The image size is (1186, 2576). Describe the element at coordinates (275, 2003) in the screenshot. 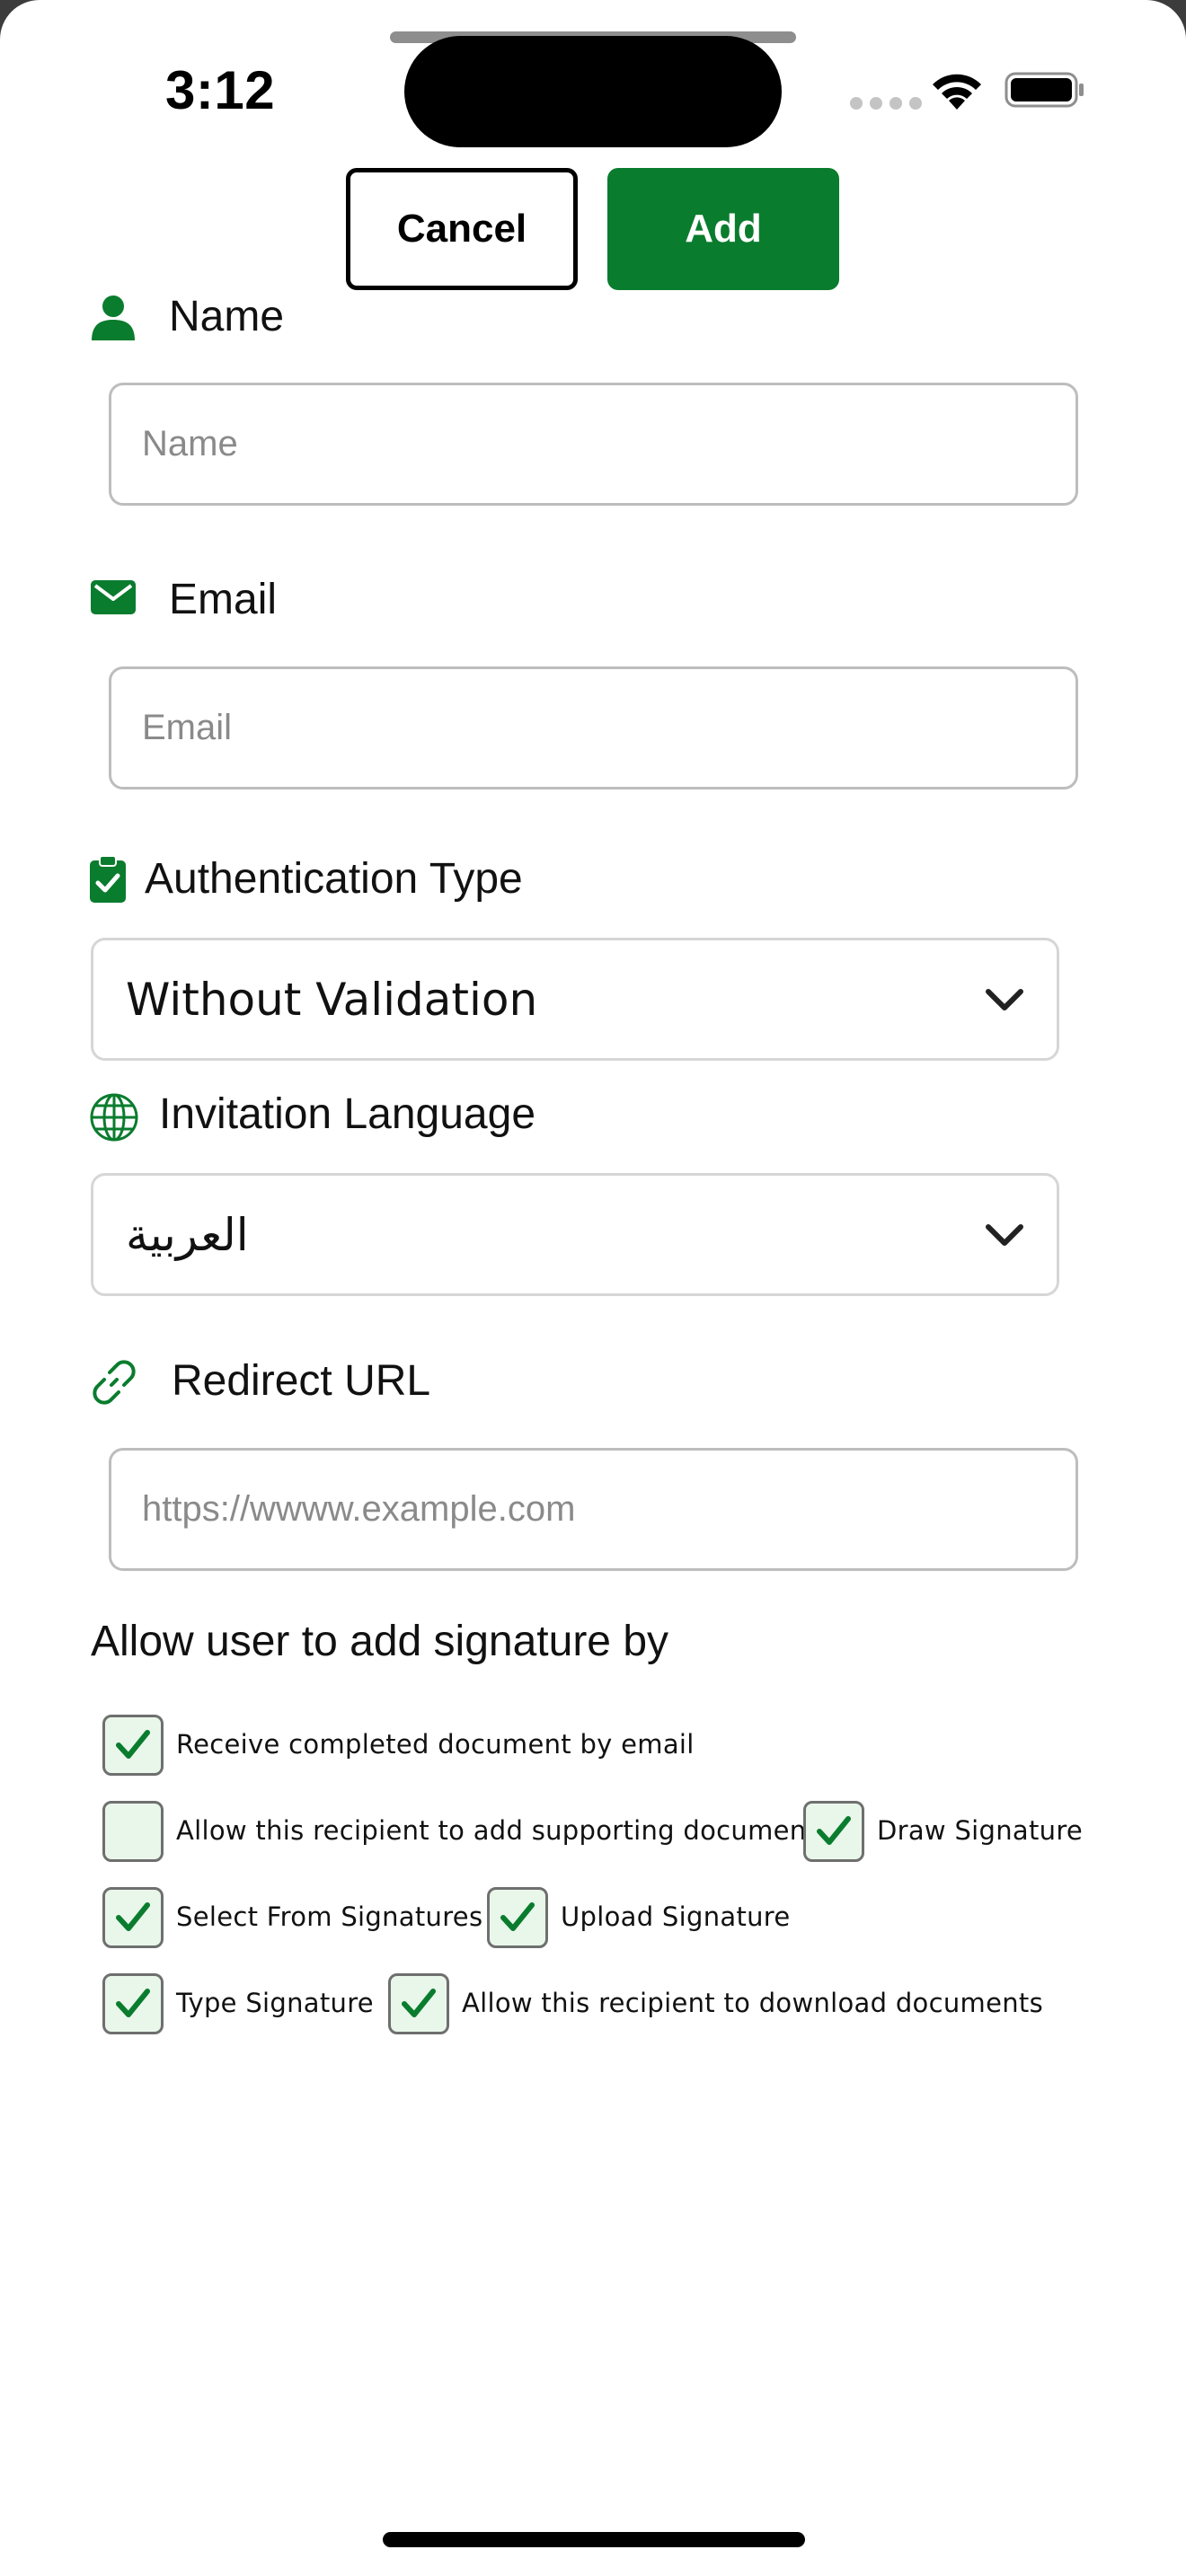

I see `type-signature-label: Type Signature` at that location.